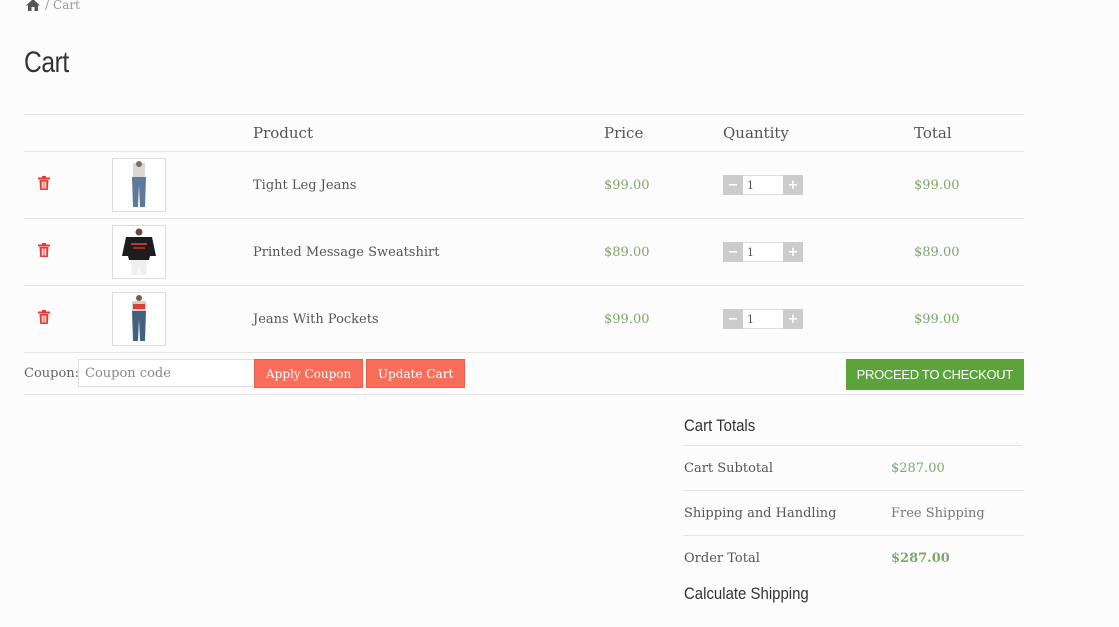 This screenshot has width=1119, height=627. Describe the element at coordinates (52, 6) in the screenshot. I see `breadcrumb: / Cart` at that location.